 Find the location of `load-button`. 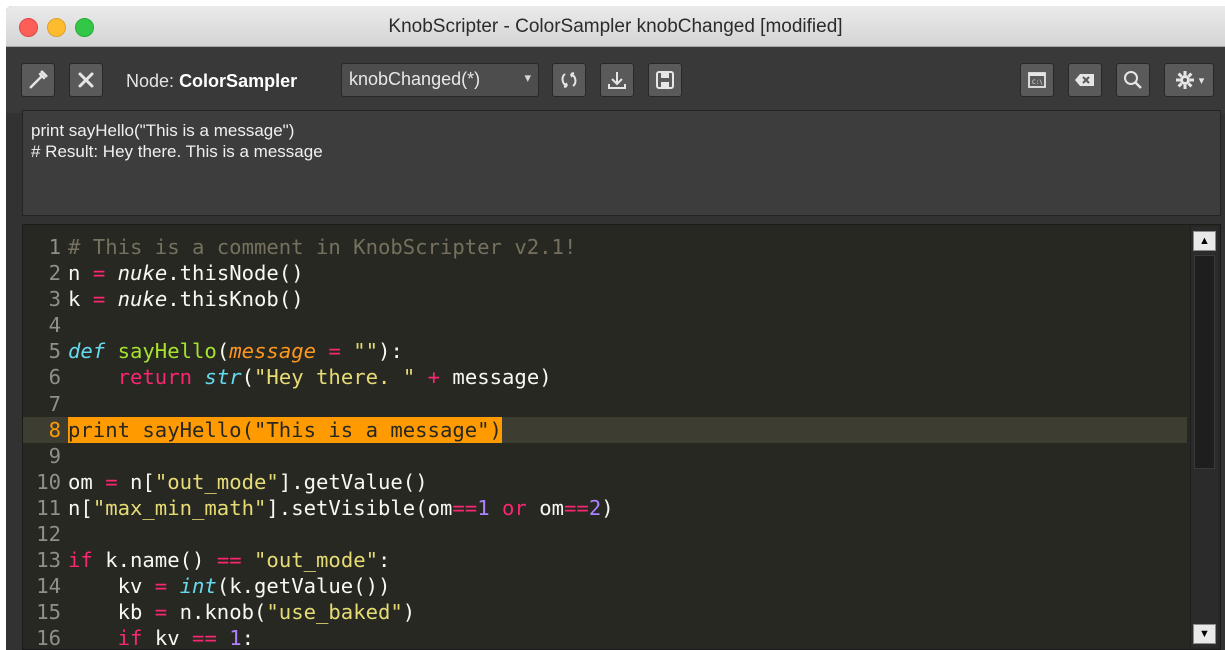

load-button is located at coordinates (617, 80).